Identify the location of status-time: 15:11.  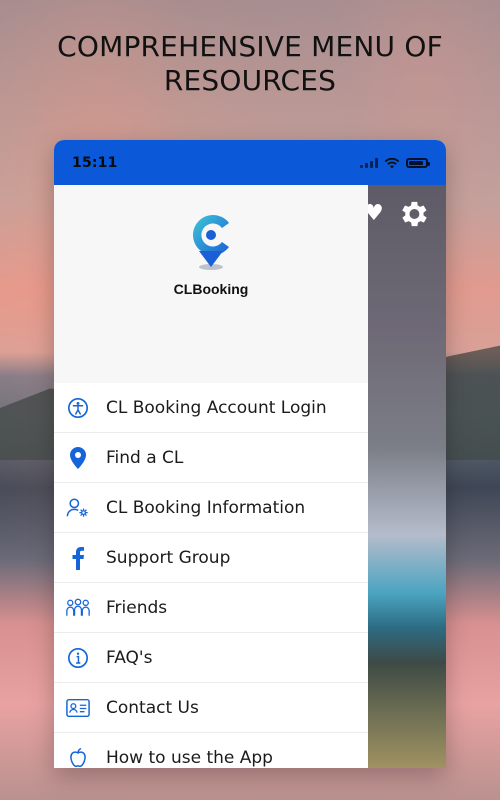
(95, 162).